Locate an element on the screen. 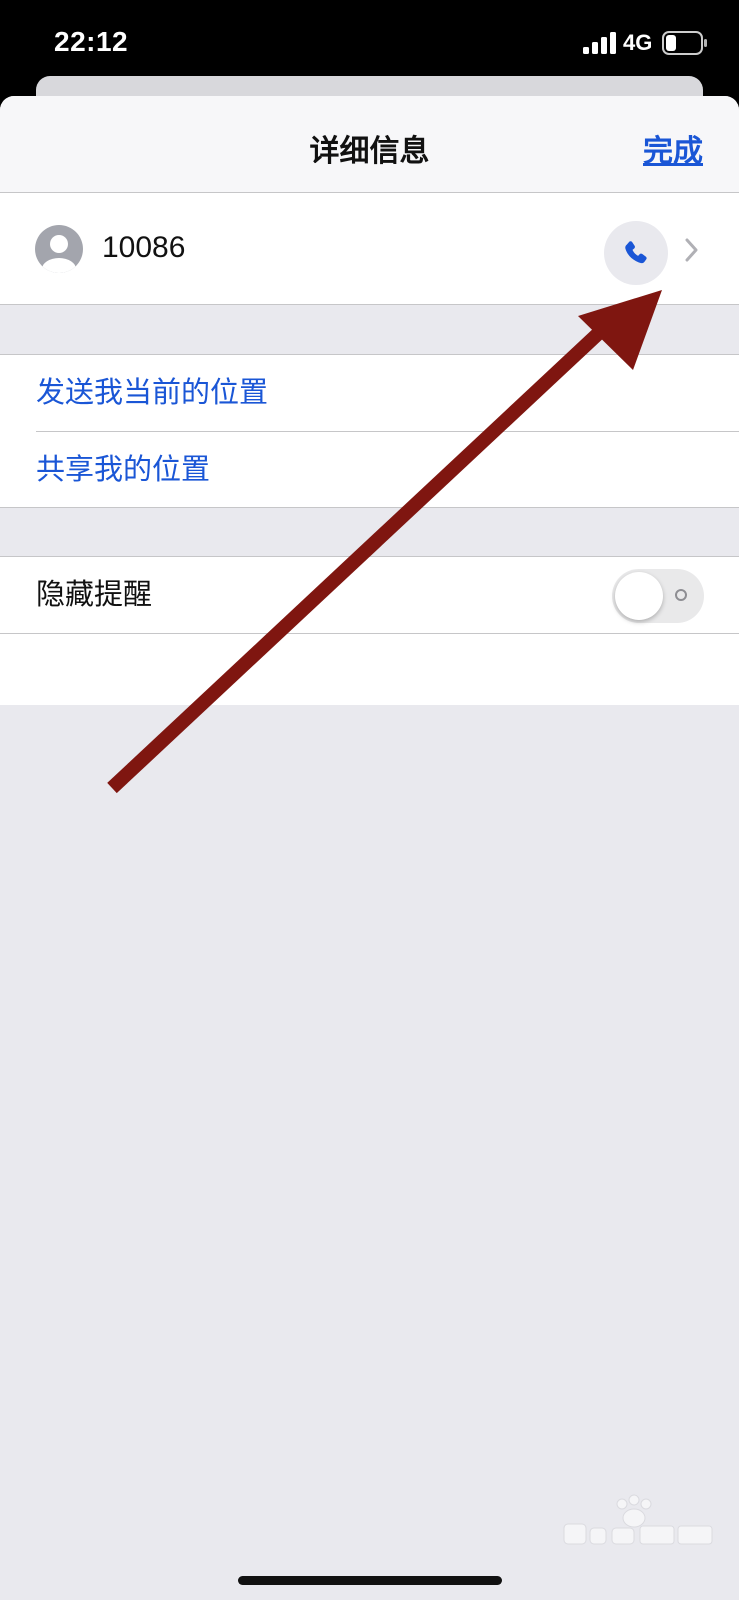 Image resolution: width=739 pixels, height=1600 pixels. call-button is located at coordinates (636, 253).